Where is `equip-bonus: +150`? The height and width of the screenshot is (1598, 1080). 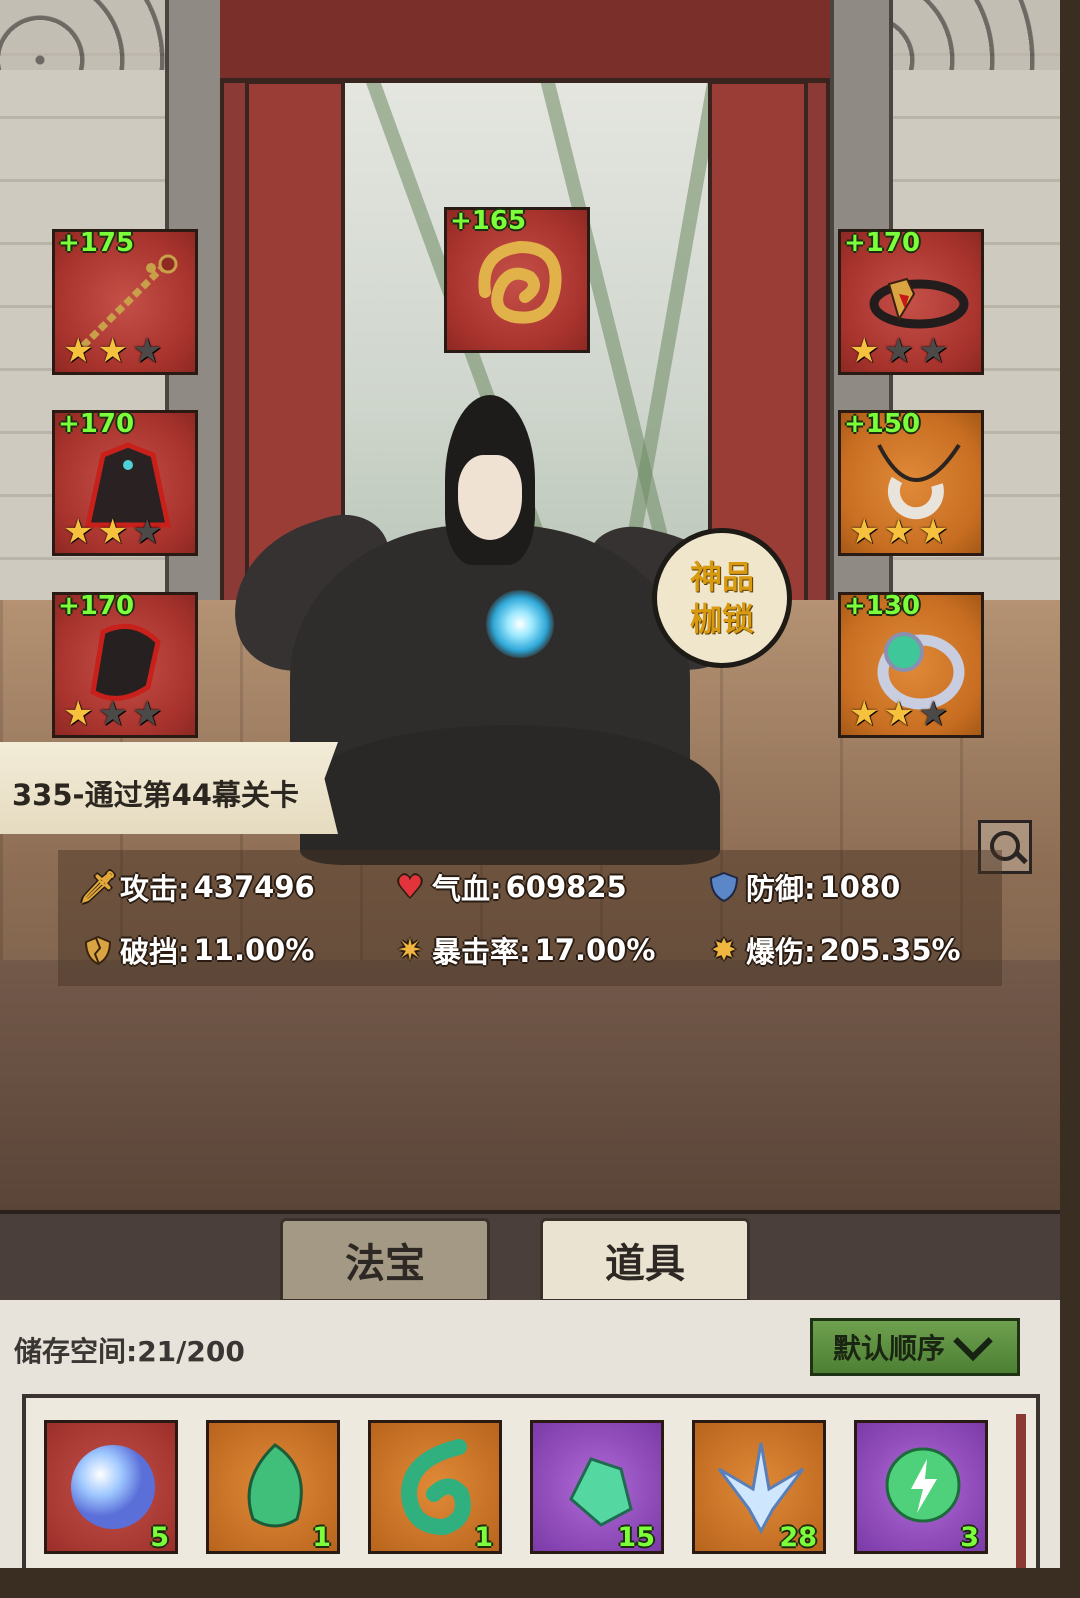 equip-bonus: +150 is located at coordinates (882, 424).